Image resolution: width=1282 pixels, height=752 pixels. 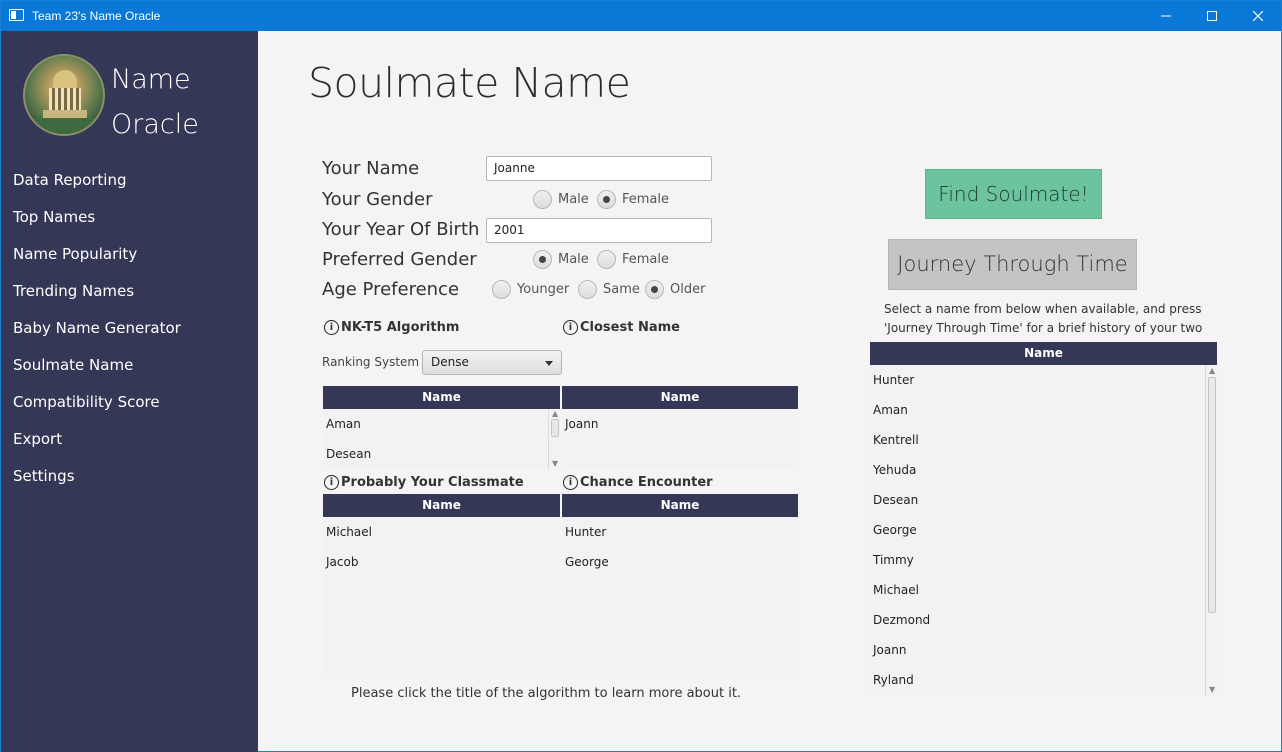 What do you see at coordinates (16, 15) in the screenshot?
I see `app-icon` at bounding box center [16, 15].